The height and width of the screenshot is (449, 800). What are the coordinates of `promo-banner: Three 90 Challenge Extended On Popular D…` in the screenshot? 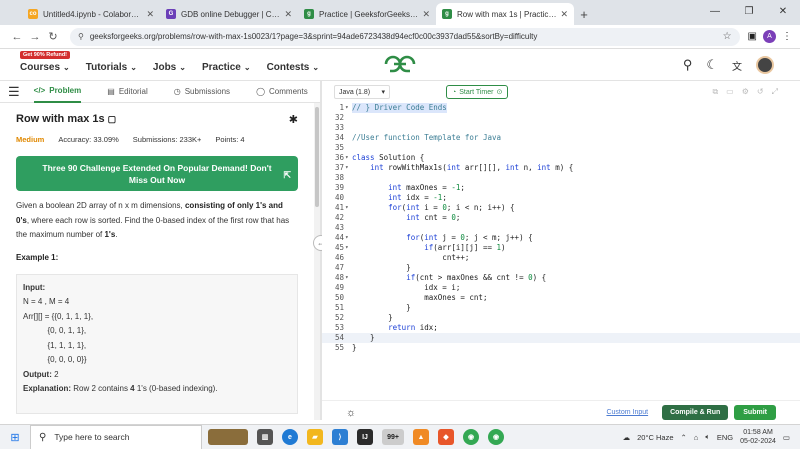 It's located at (157, 173).